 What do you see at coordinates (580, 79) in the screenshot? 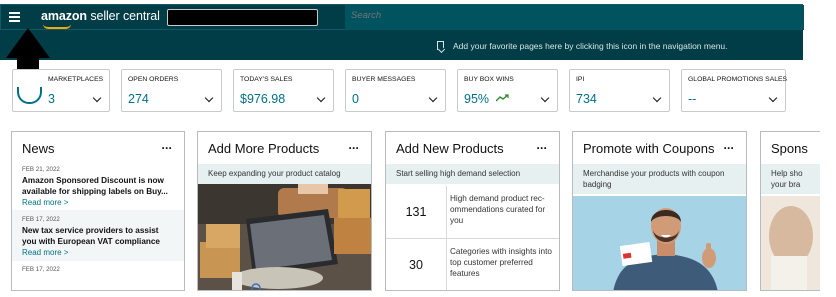
I see `metric-label: IPI` at bounding box center [580, 79].